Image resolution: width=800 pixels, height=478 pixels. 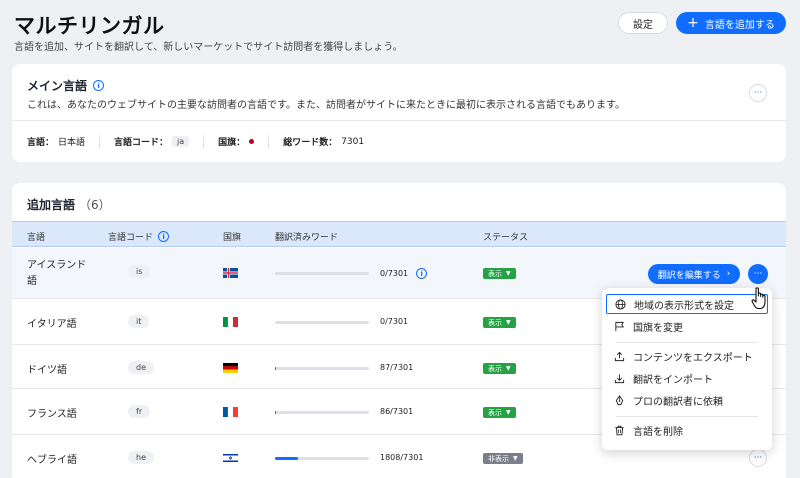 What do you see at coordinates (394, 321) in the screenshot?
I see `translated-count: 0/7301` at bounding box center [394, 321].